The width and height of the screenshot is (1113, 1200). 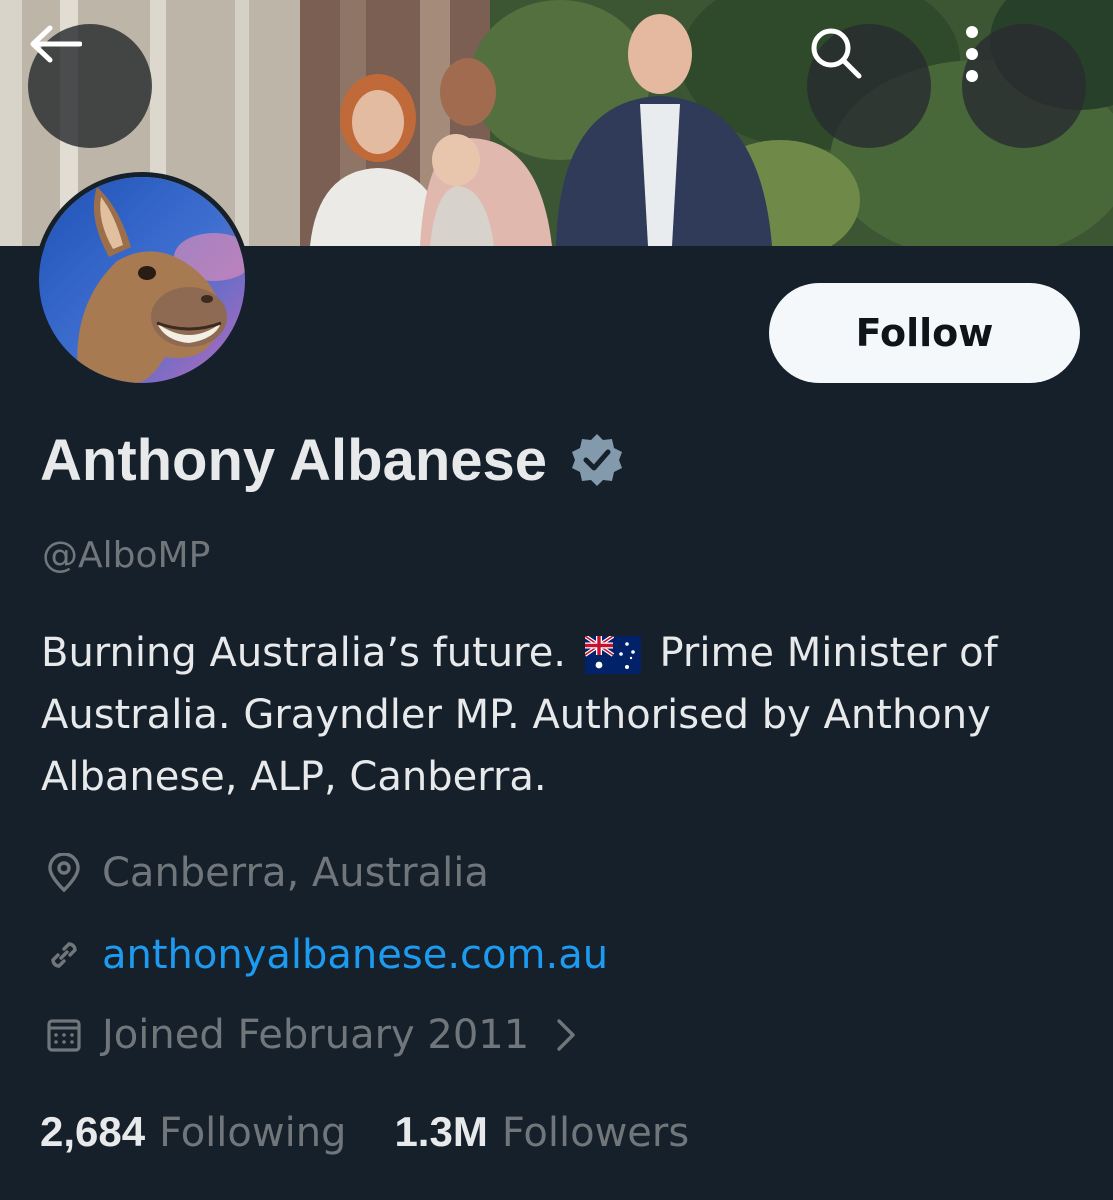 What do you see at coordinates (93, 1131) in the screenshot?
I see `following-count: 2,684` at bounding box center [93, 1131].